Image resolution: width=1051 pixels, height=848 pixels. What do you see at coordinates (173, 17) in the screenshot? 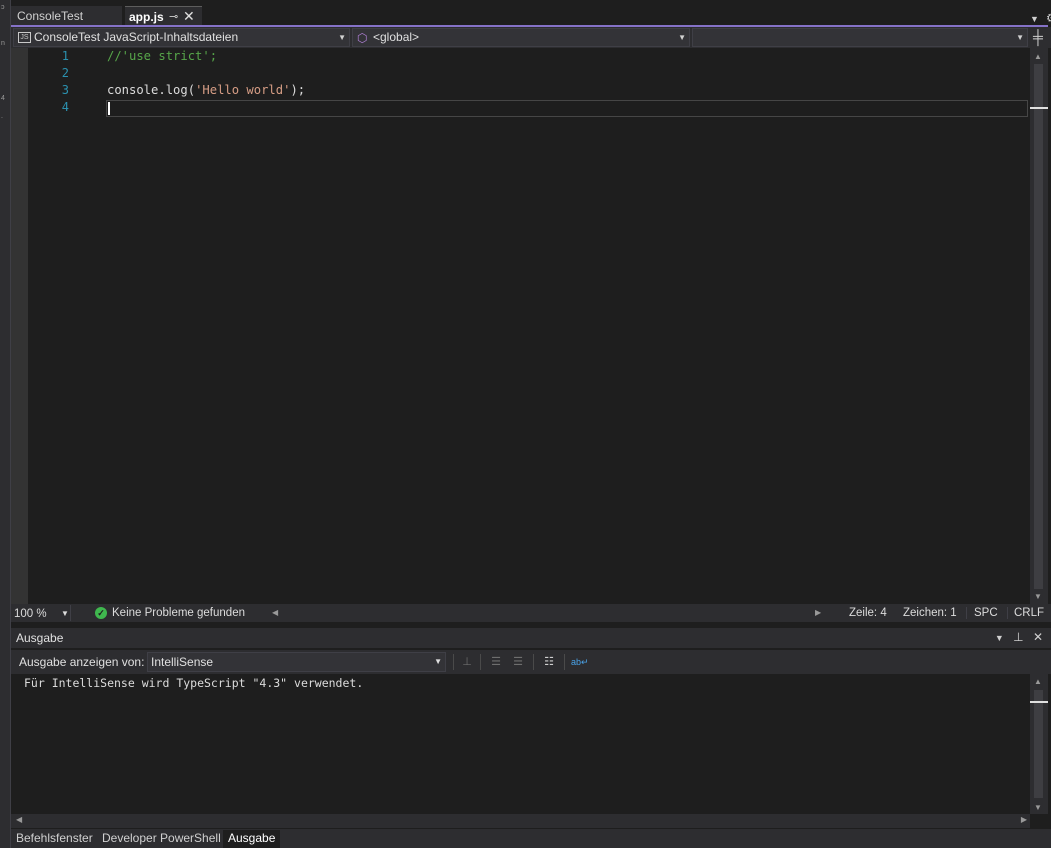
I see `pin-icon: ⊸` at bounding box center [173, 17].